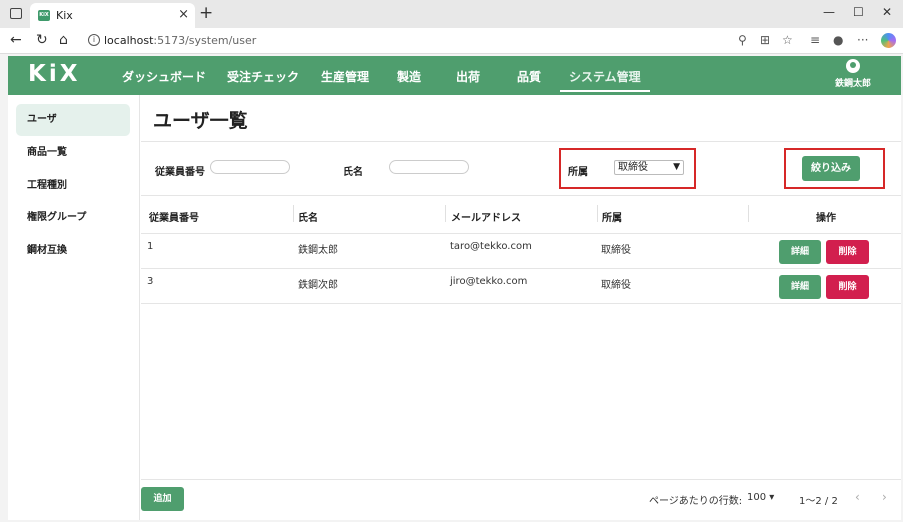 This screenshot has width=903, height=522. Describe the element at coordinates (787, 40) in the screenshot. I see `favorite-star-icon: ☆` at that location.